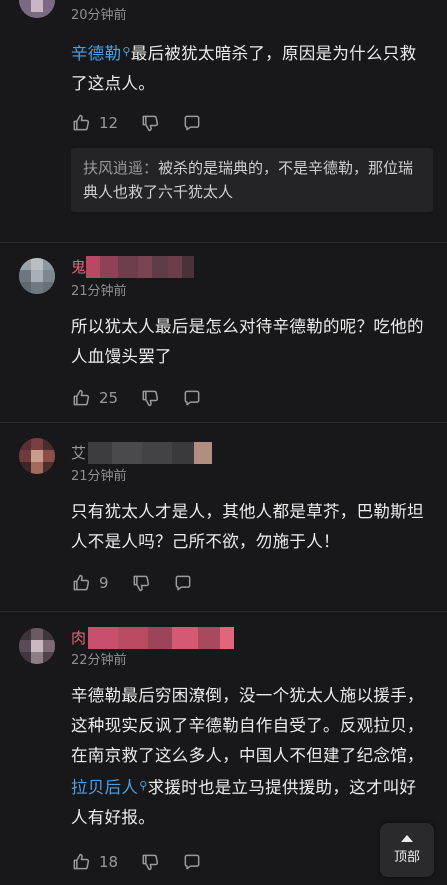 This screenshot has height=885, width=447. What do you see at coordinates (78, 267) in the screenshot?
I see `comment-author: 鬼` at bounding box center [78, 267].